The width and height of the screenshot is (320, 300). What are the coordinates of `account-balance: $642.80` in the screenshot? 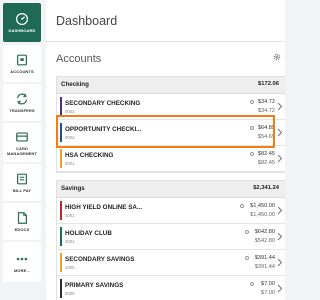 It's located at (264, 232).